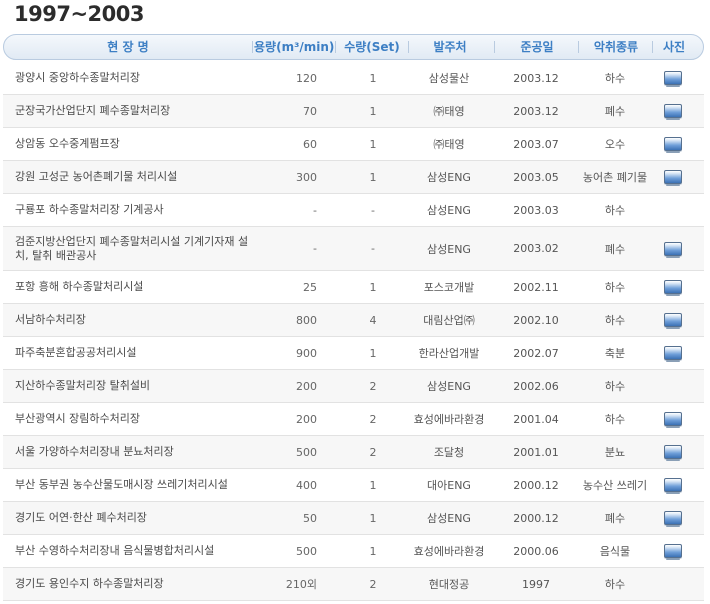  I want to click on capacity-cell: 210외, so click(301, 584).